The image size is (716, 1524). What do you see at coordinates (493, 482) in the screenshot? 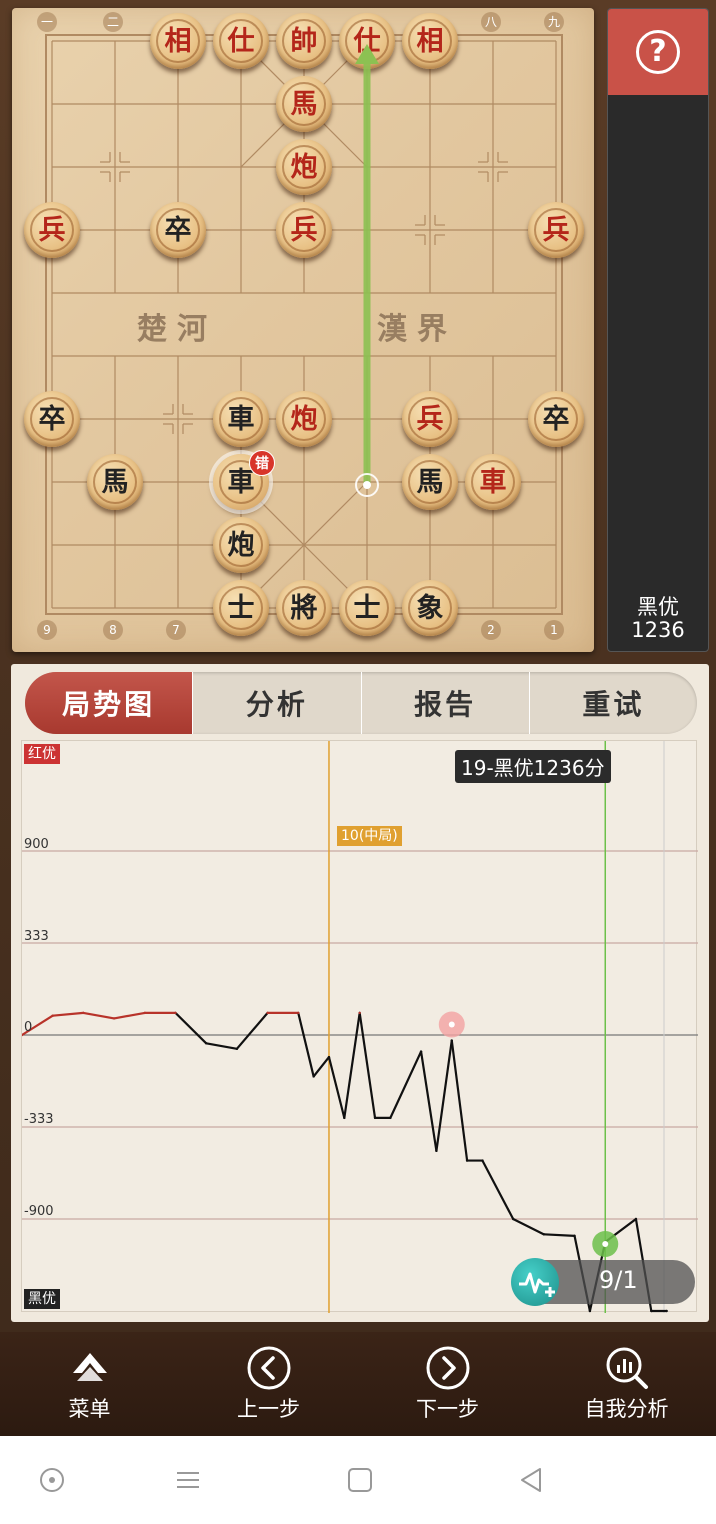
I see `piece-red: 車` at bounding box center [493, 482].